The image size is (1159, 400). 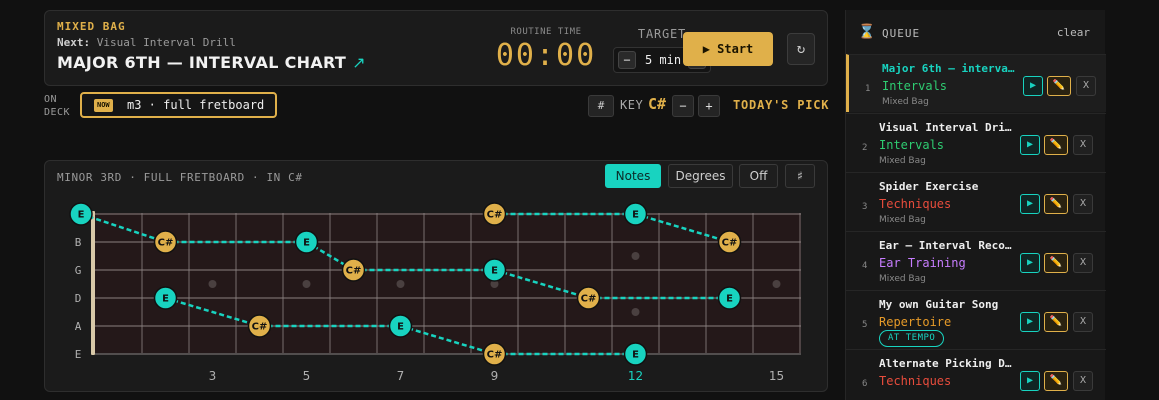 What do you see at coordinates (929, 186) in the screenshot?
I see `queue-item-name: Spider Exercise` at bounding box center [929, 186].